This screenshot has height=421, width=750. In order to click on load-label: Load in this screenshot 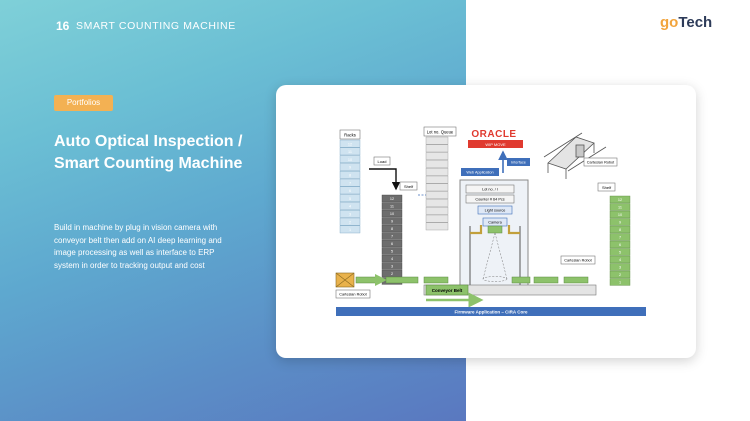, I will do `click(382, 161)`.